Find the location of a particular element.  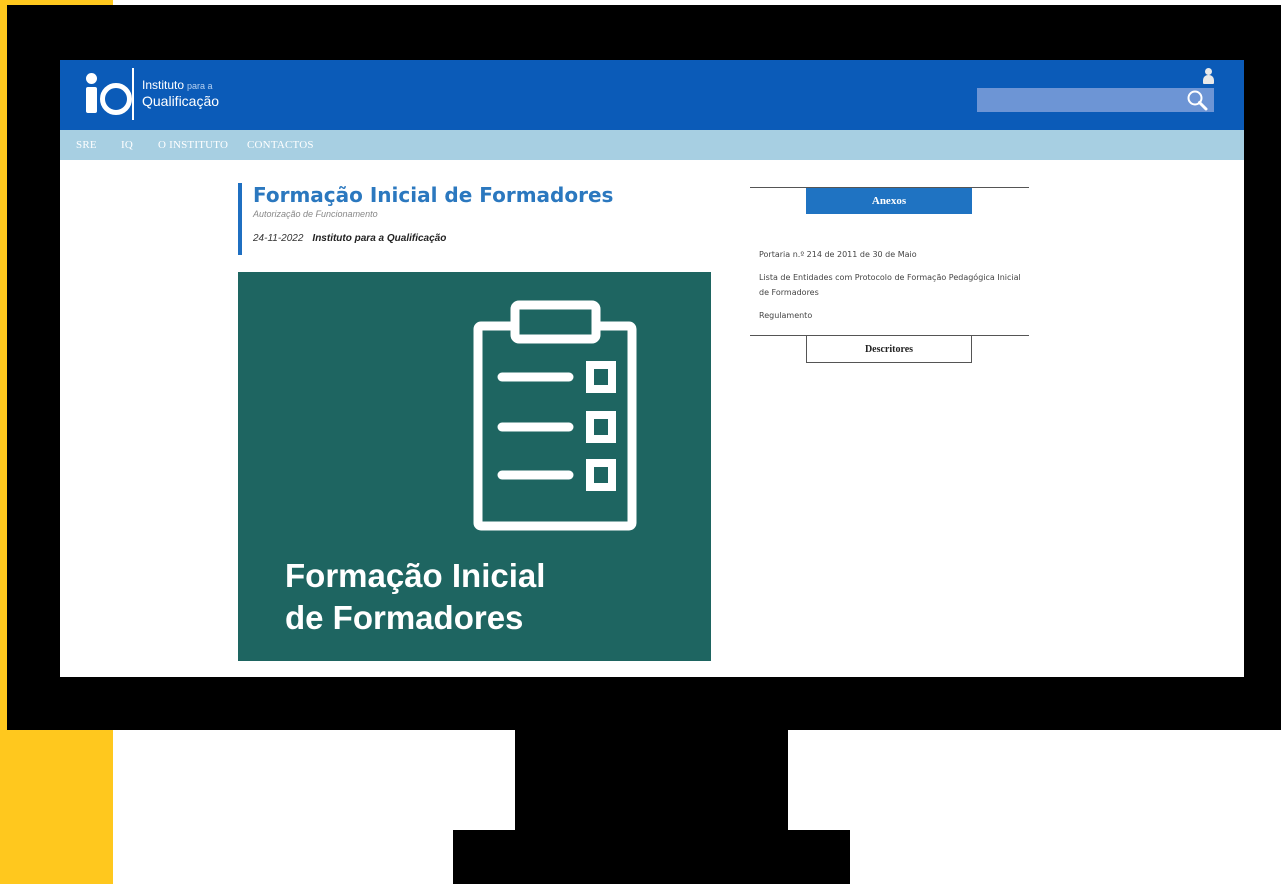

nav-item-sre: SRE is located at coordinates (86, 145).